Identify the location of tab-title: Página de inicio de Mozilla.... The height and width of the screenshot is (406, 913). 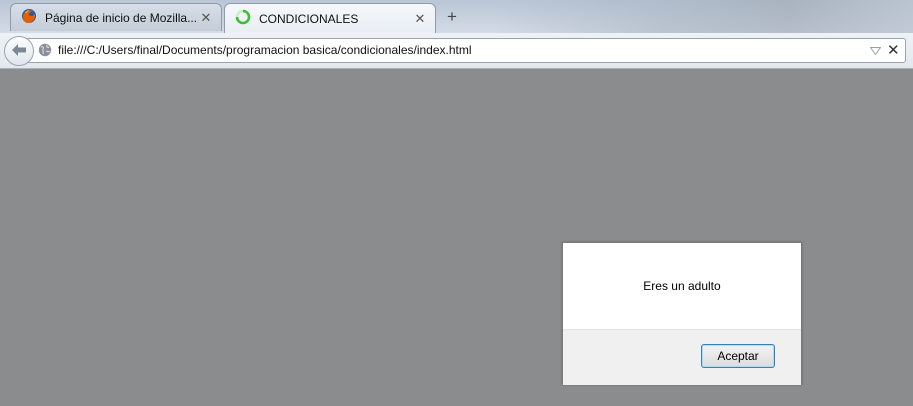
(121, 17).